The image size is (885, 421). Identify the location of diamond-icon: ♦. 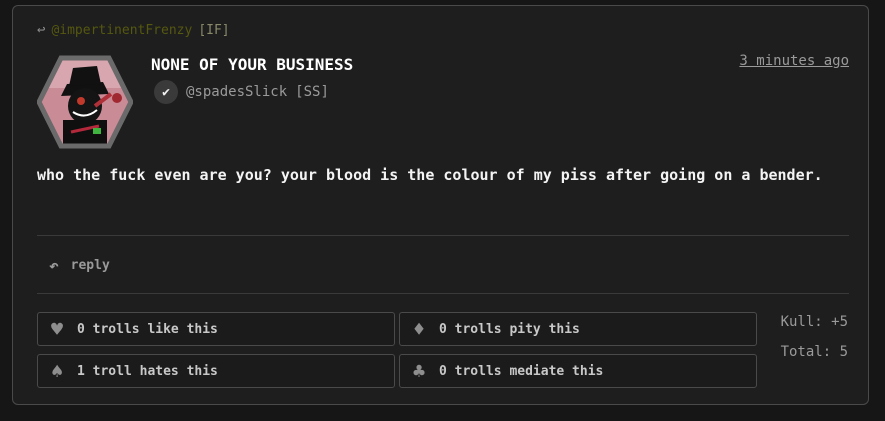
(419, 329).